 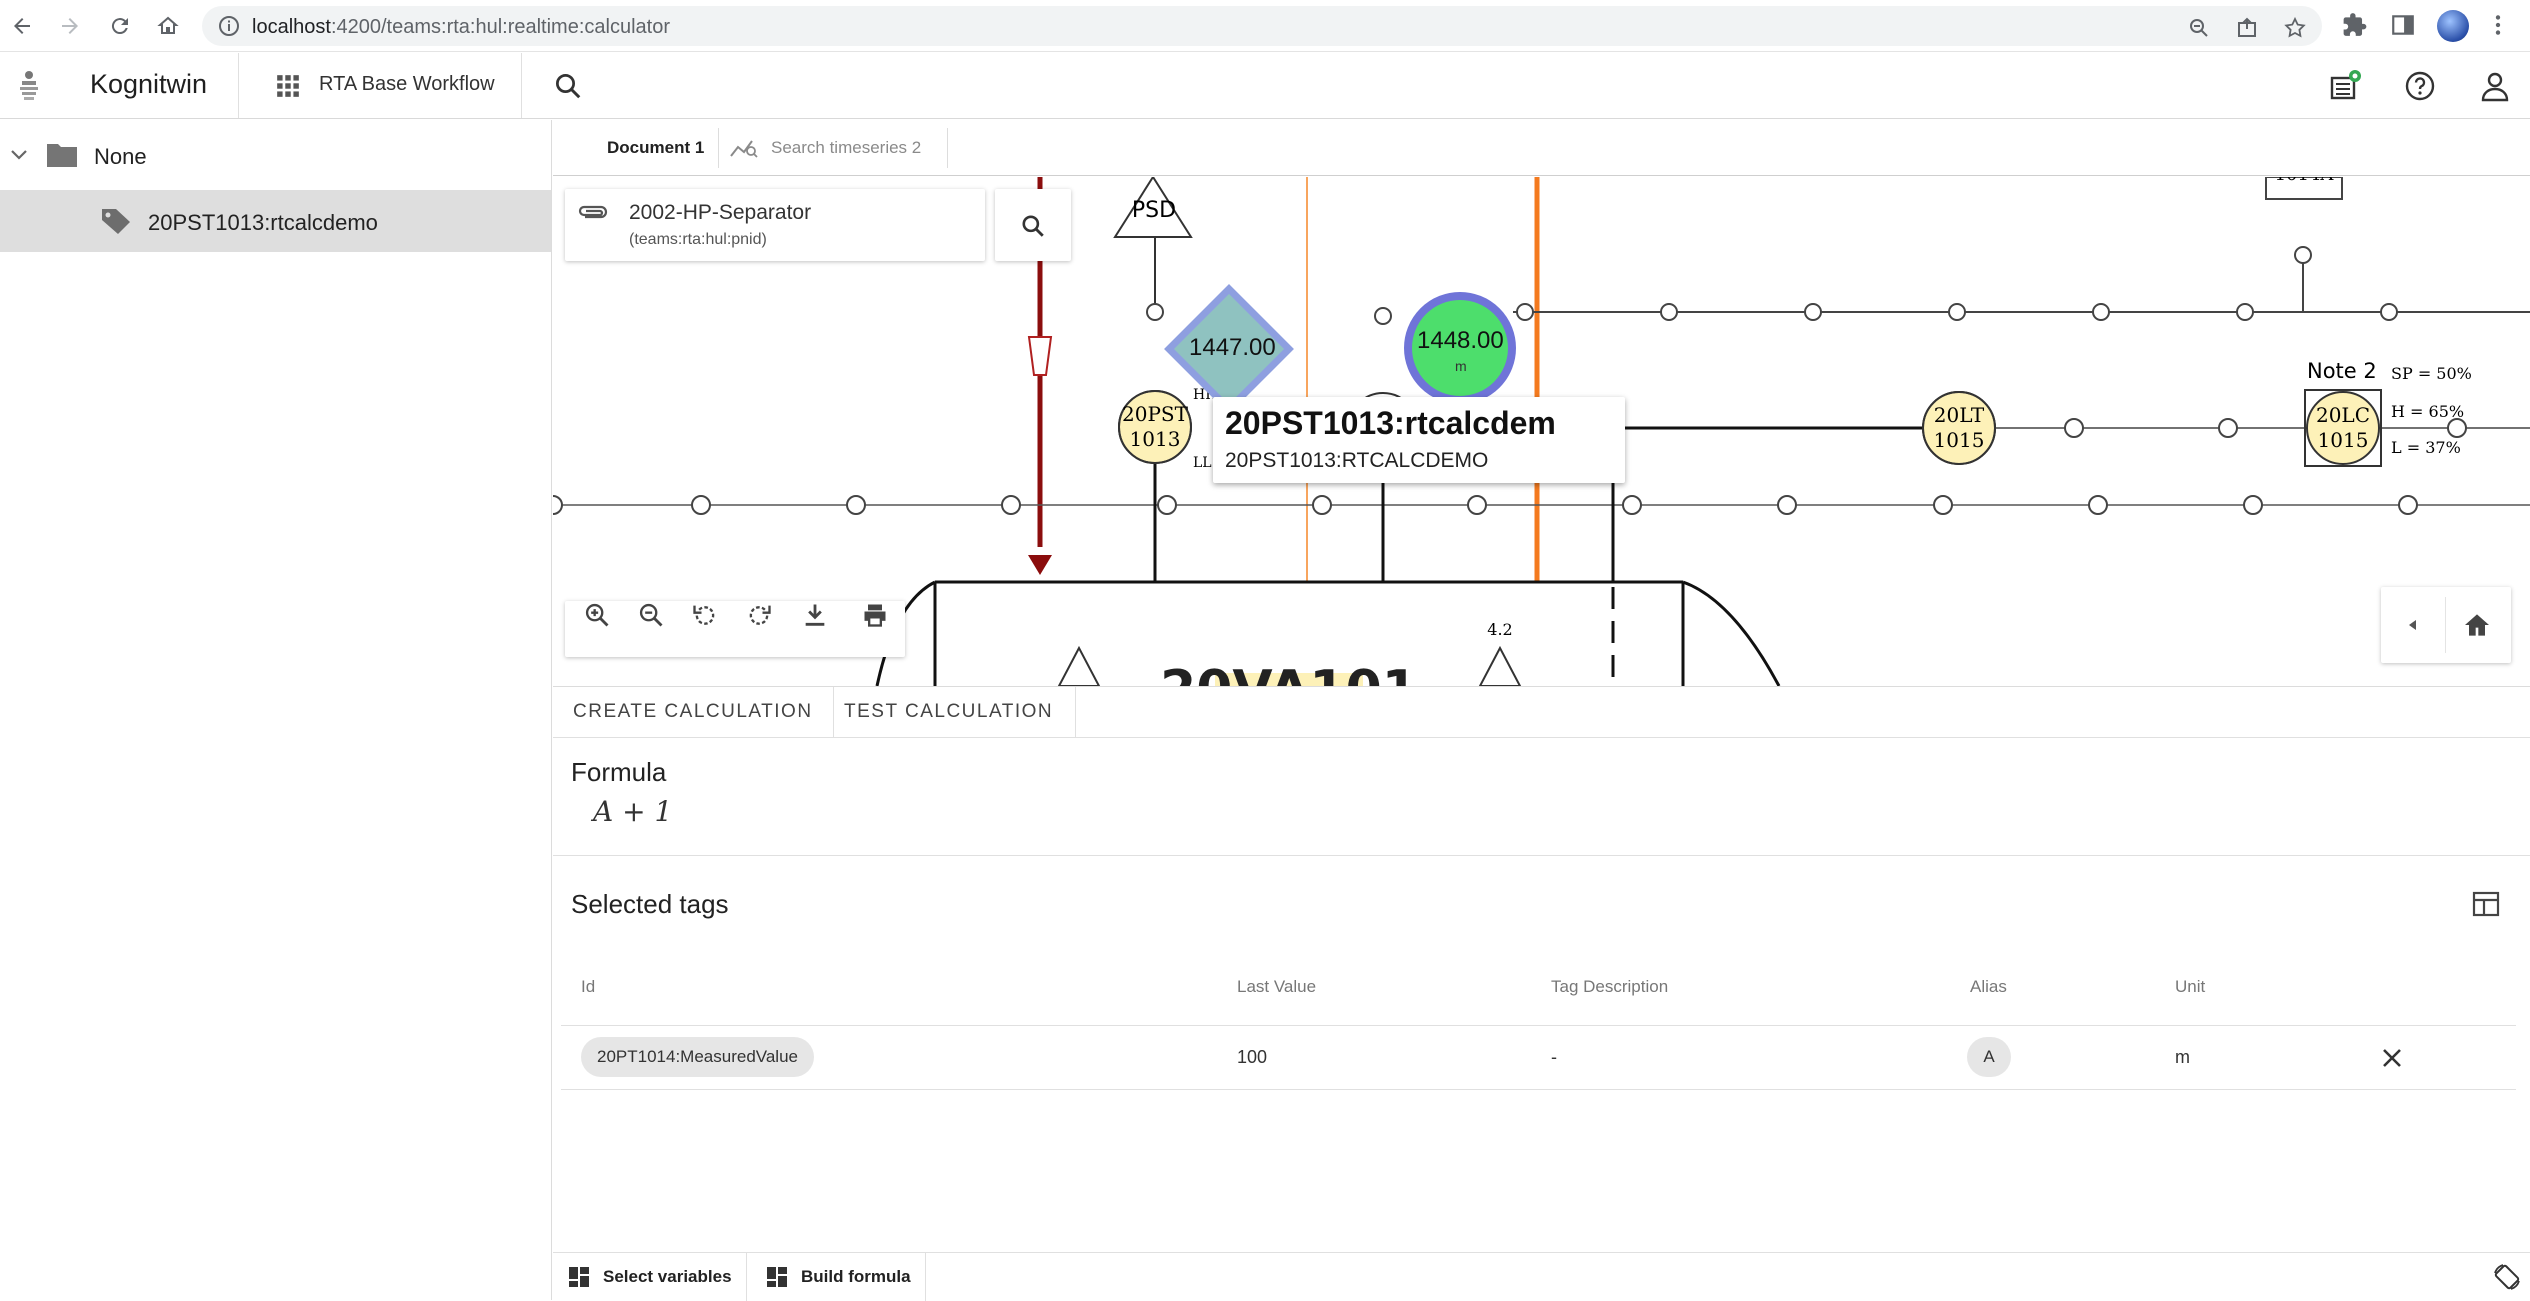 I want to click on profile-avatar, so click(x=2453, y=26).